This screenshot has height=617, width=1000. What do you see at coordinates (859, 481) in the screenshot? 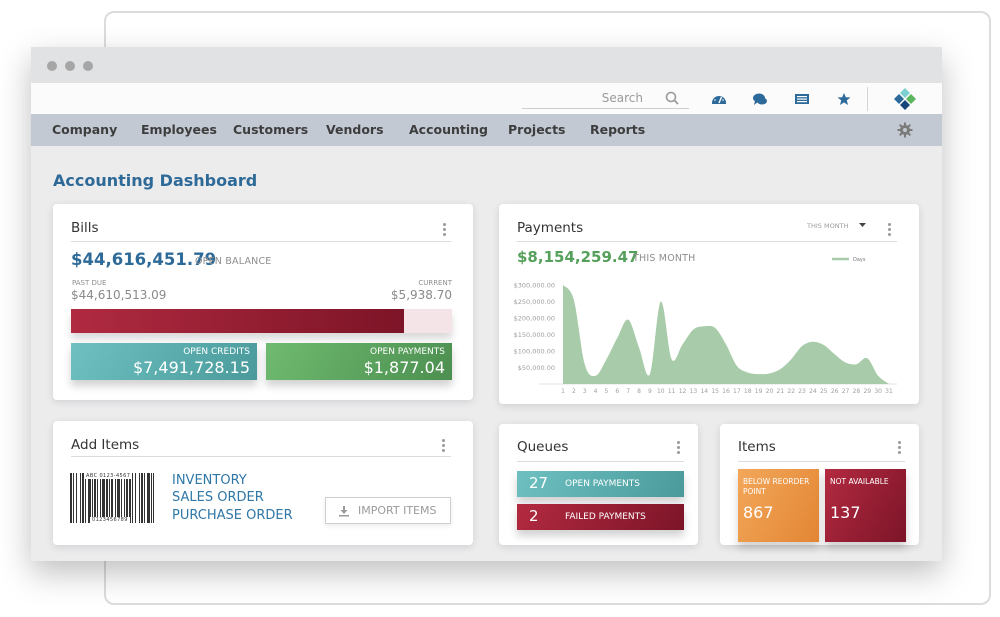
I see `not-available-label: NOT AVAILABLE` at bounding box center [859, 481].